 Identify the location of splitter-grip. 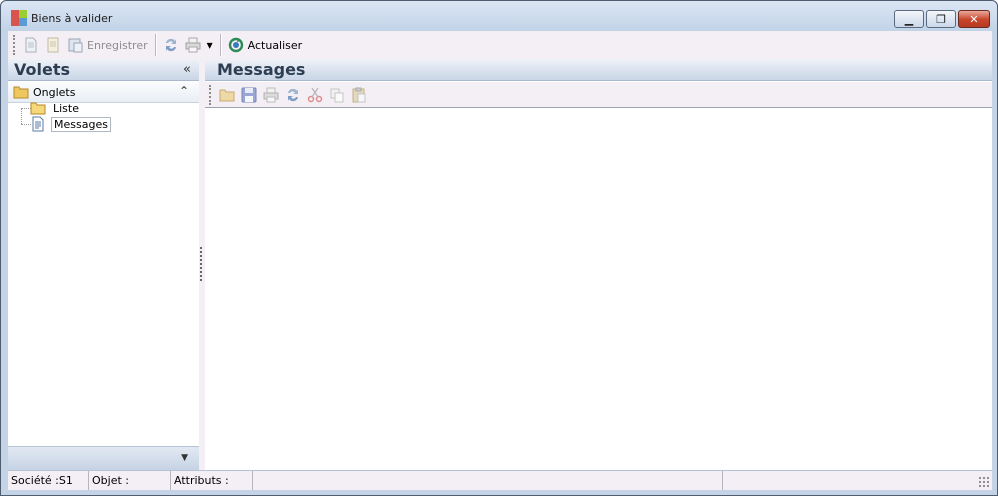
(201, 264).